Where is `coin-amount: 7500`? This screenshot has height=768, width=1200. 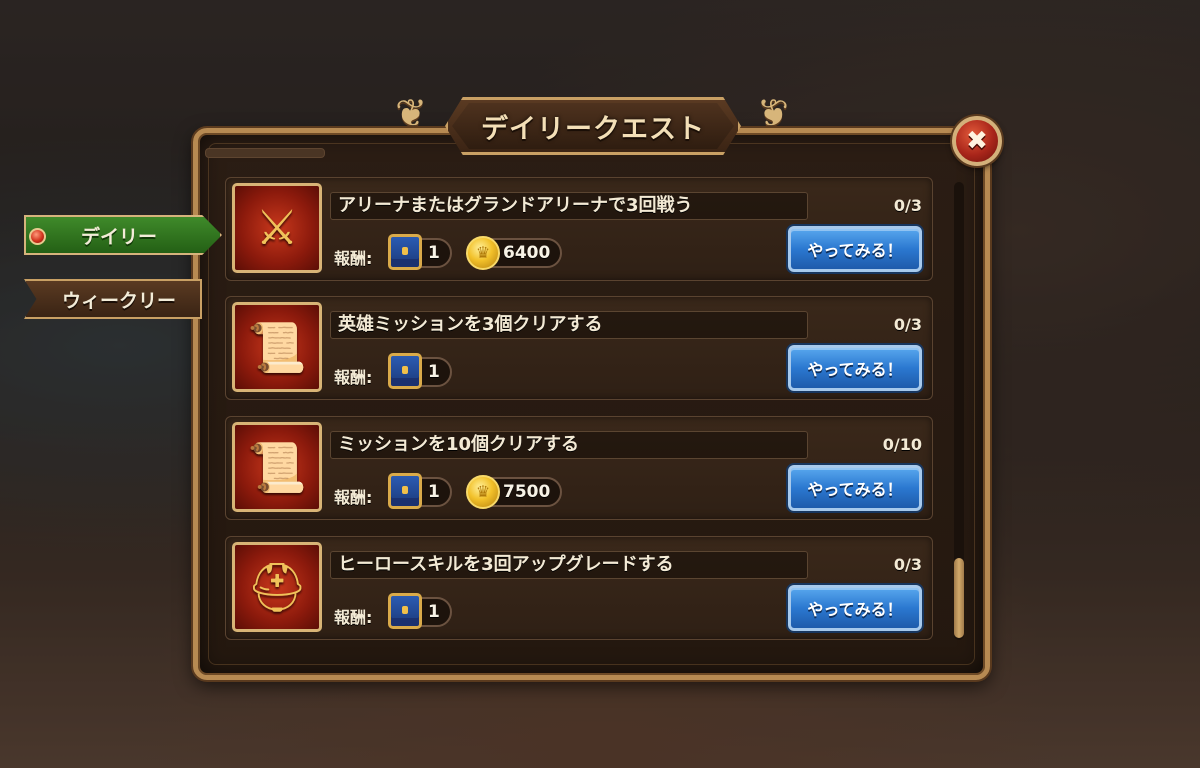 coin-amount: 7500 is located at coordinates (527, 492).